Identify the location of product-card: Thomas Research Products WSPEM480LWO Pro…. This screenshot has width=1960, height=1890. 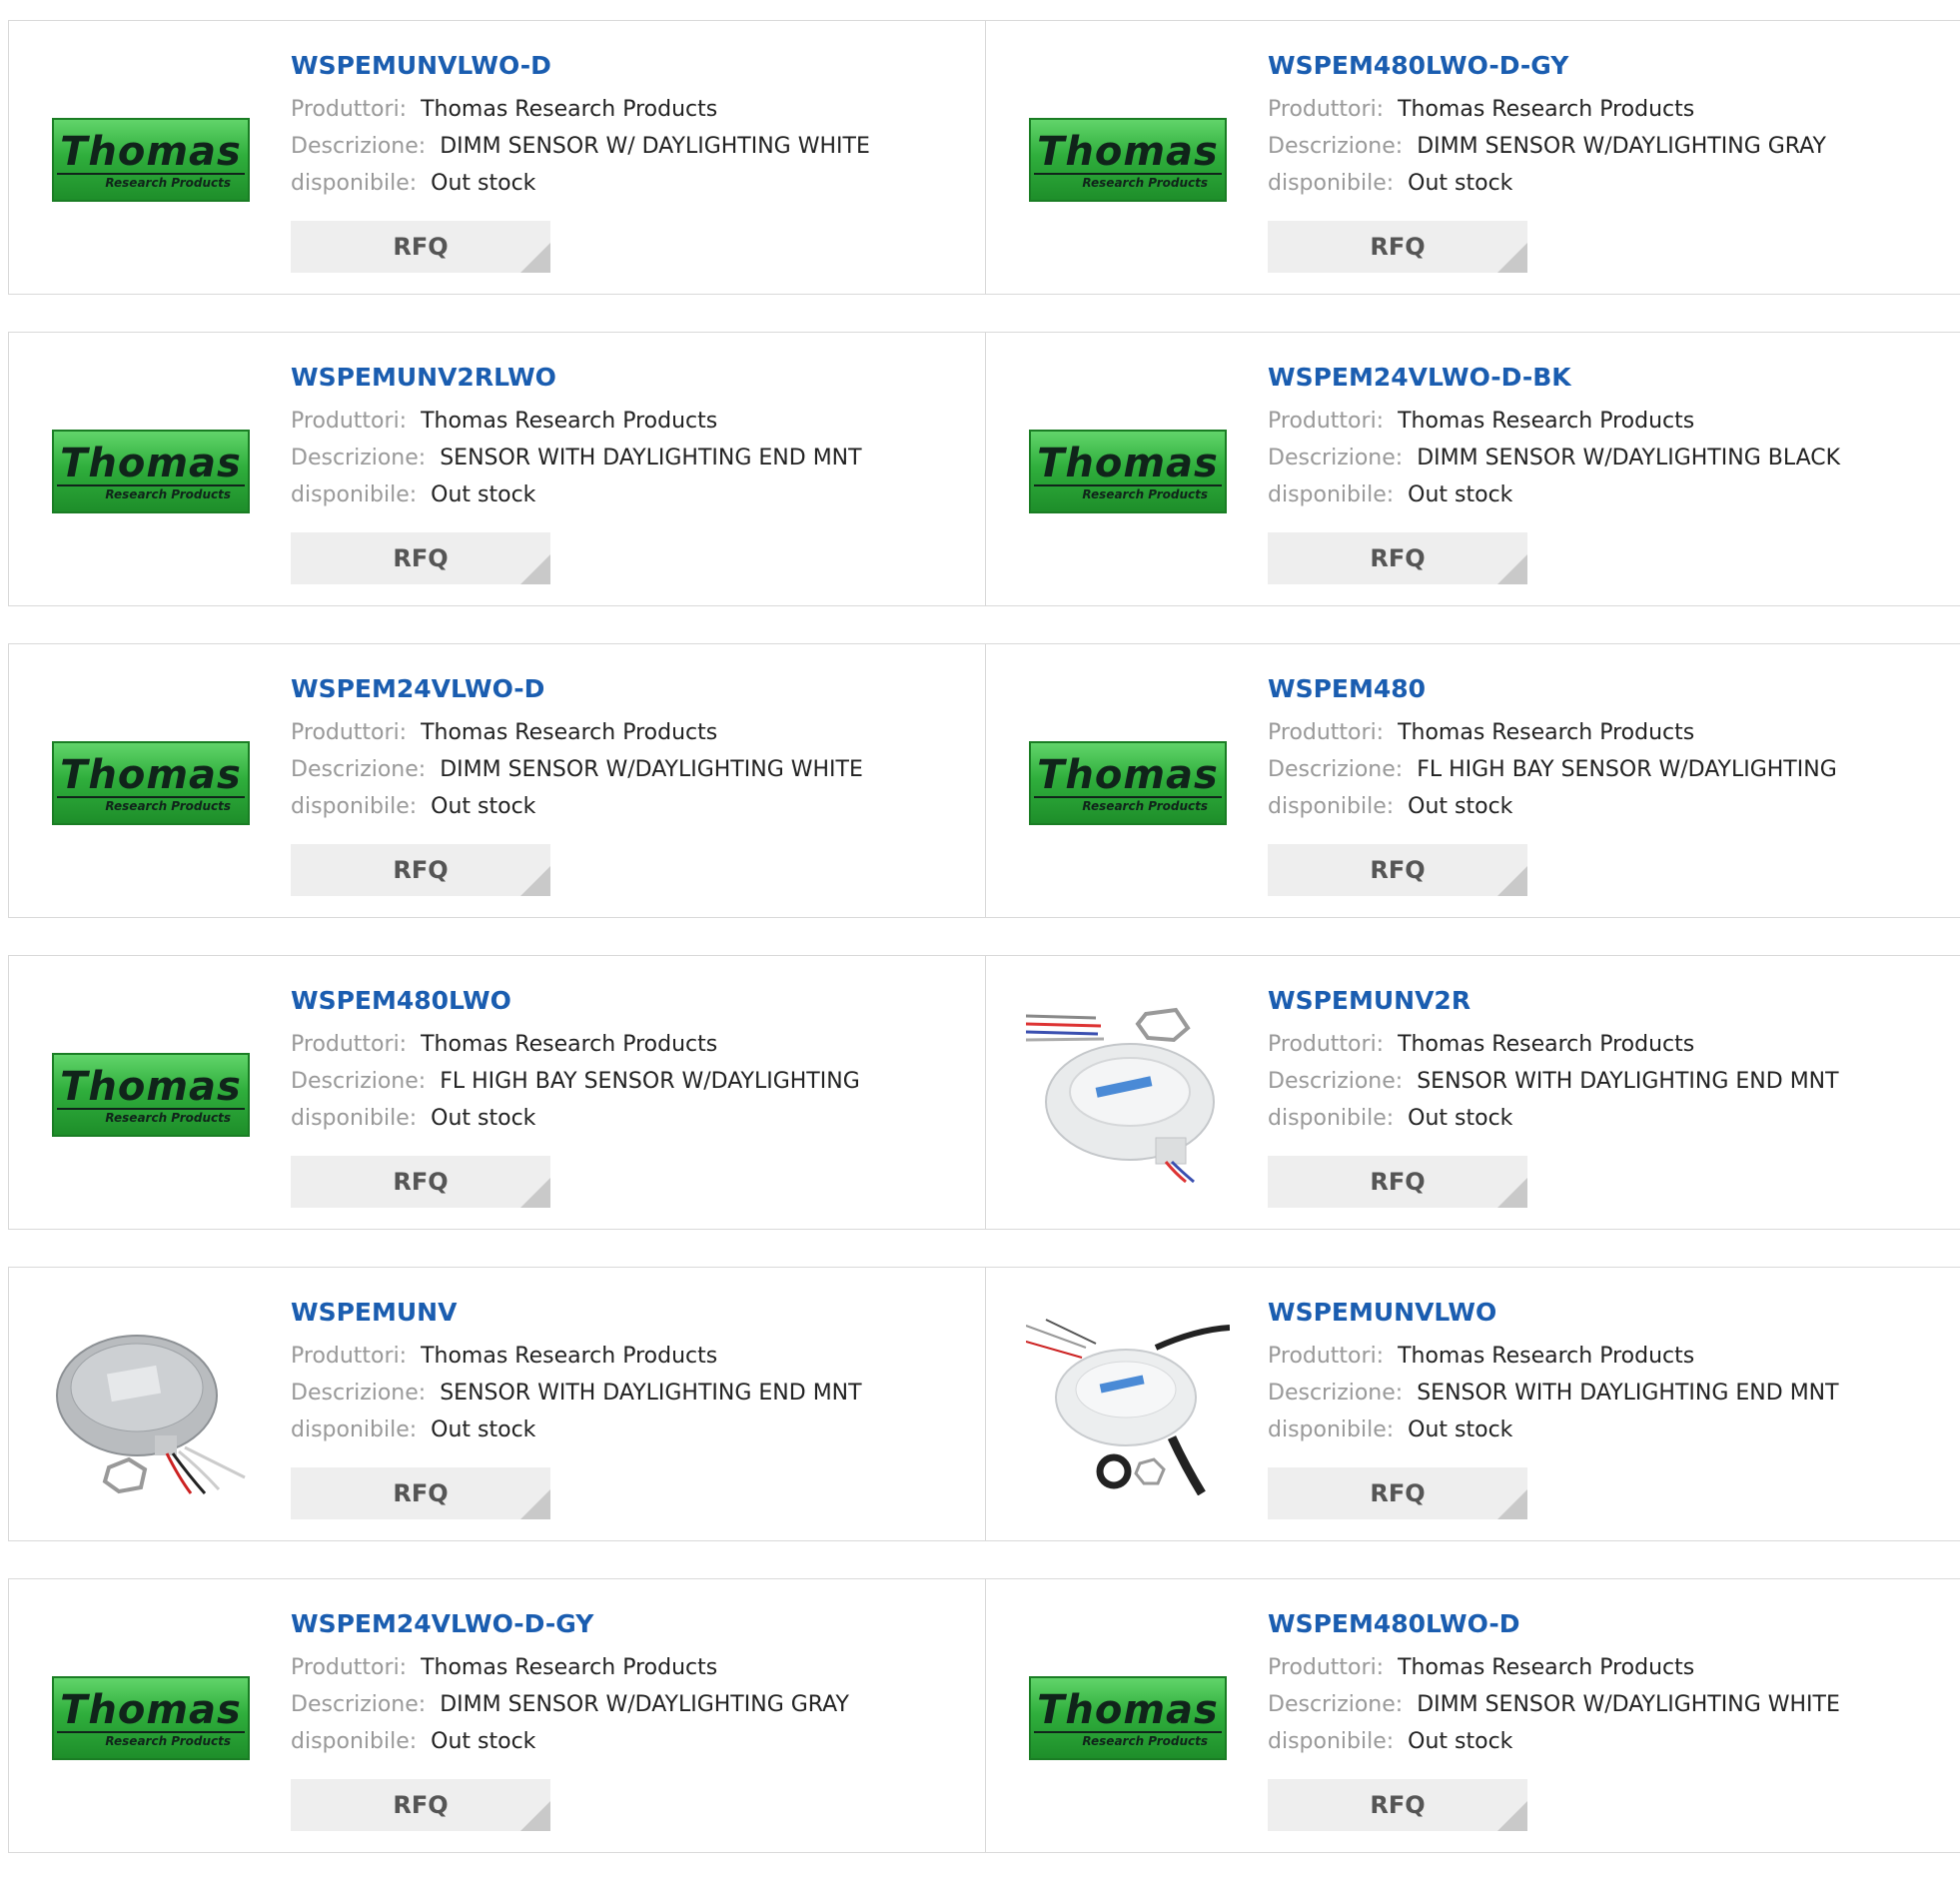
(497, 1092).